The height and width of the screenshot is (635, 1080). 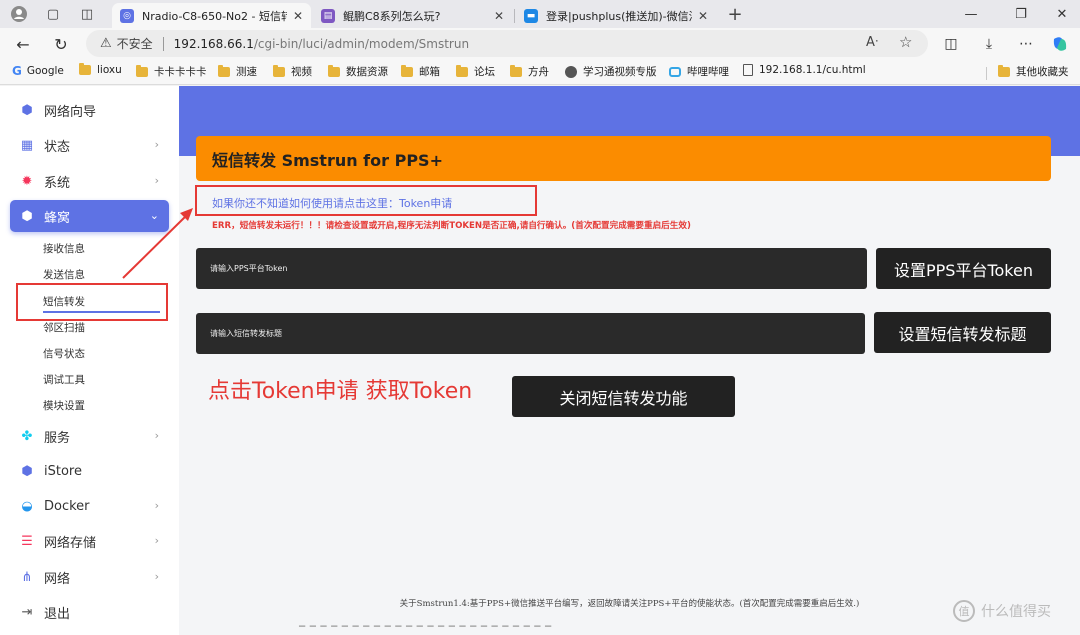 I want to click on annotation-arrow, so click(x=157, y=243).